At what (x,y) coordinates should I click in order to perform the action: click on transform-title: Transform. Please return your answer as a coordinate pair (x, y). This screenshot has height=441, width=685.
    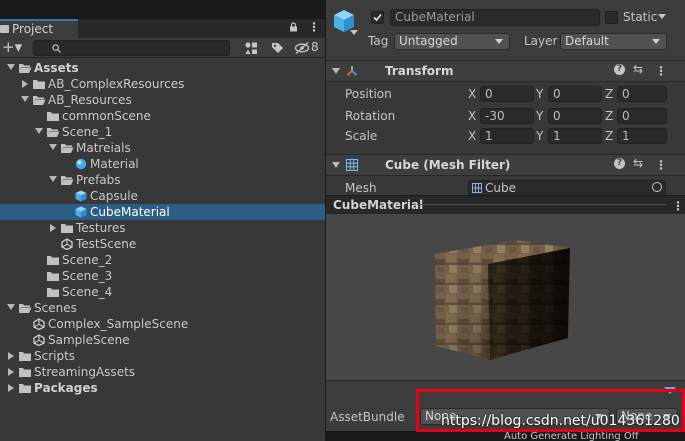
    Looking at the image, I should click on (419, 71).